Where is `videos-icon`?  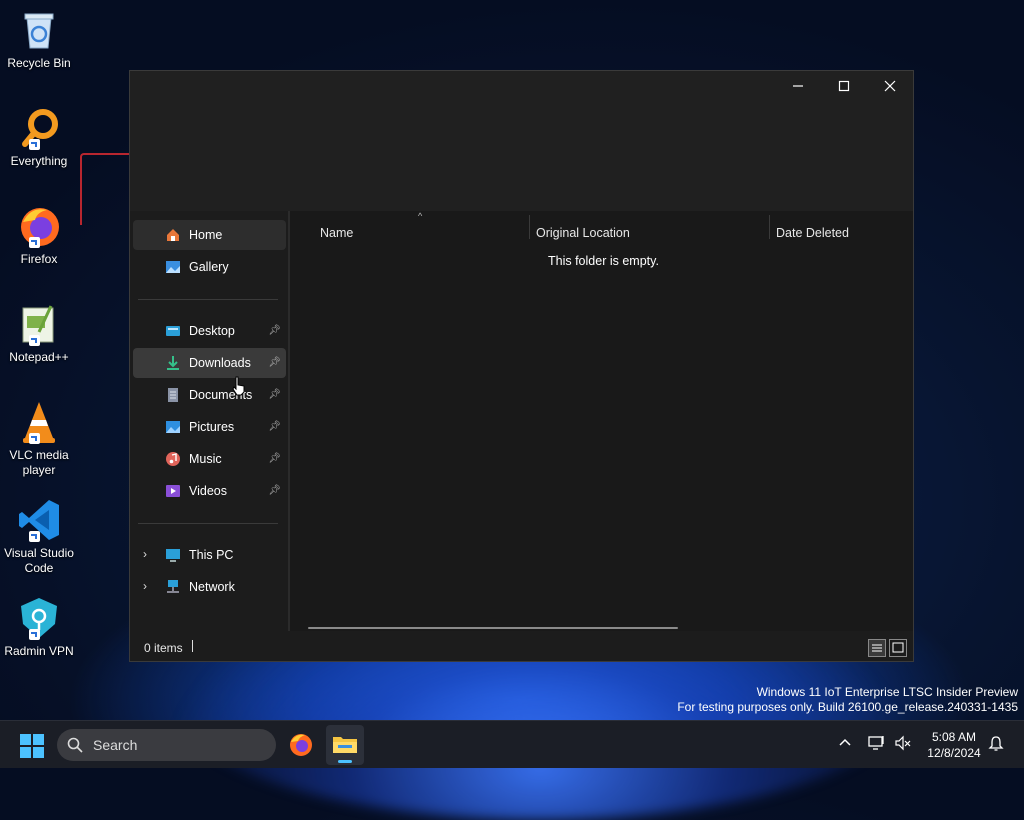
videos-icon is located at coordinates (173, 491).